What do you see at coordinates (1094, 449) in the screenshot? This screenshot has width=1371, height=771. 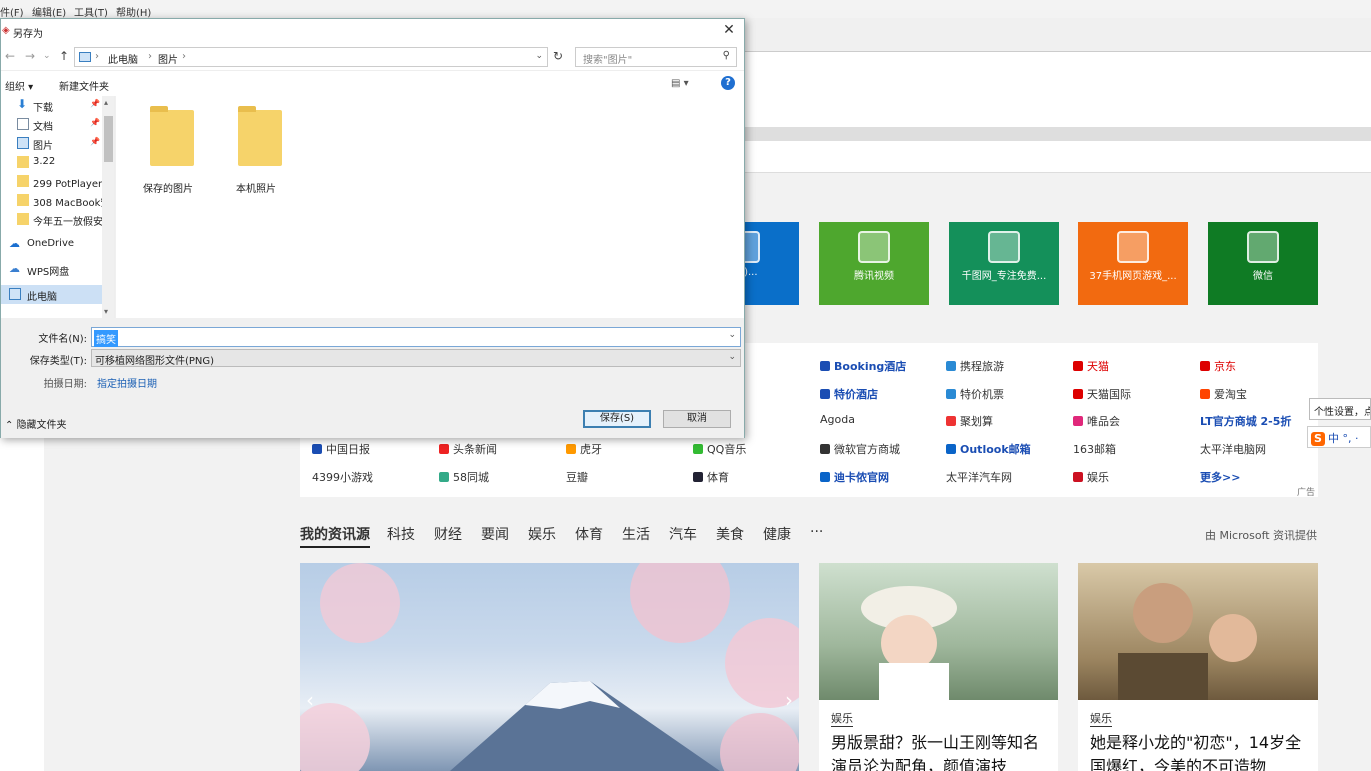 I see `link-163: 163邮箱` at bounding box center [1094, 449].